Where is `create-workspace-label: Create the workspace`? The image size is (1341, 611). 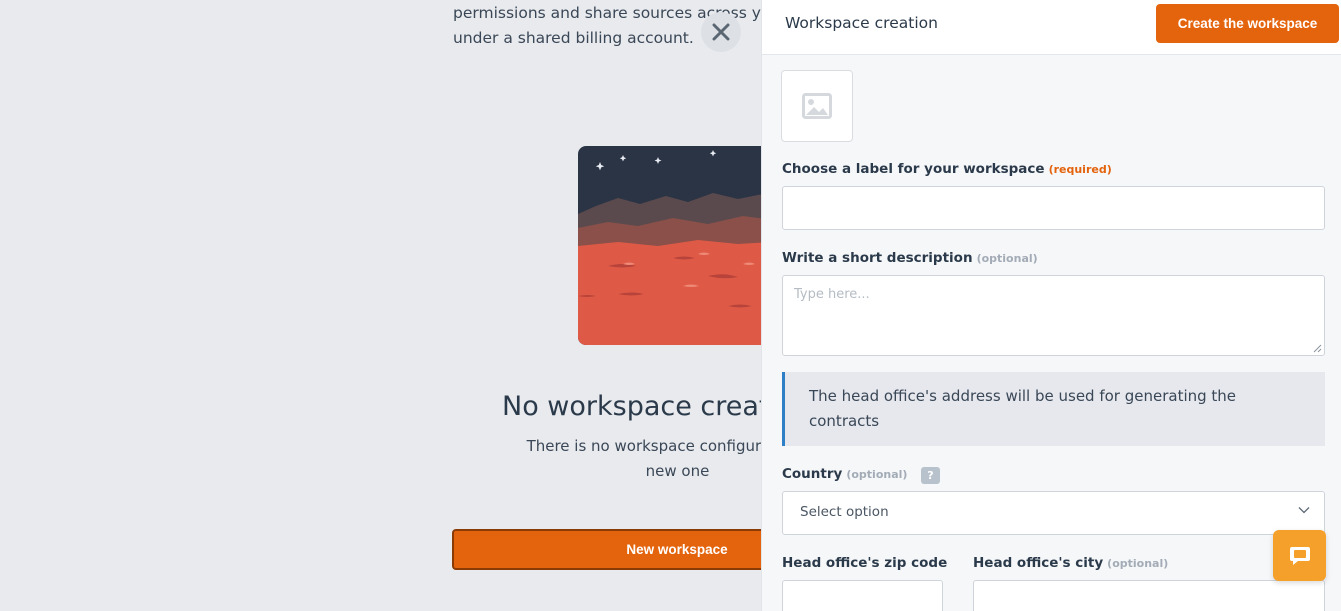 create-workspace-label: Create the workspace is located at coordinates (1247, 23).